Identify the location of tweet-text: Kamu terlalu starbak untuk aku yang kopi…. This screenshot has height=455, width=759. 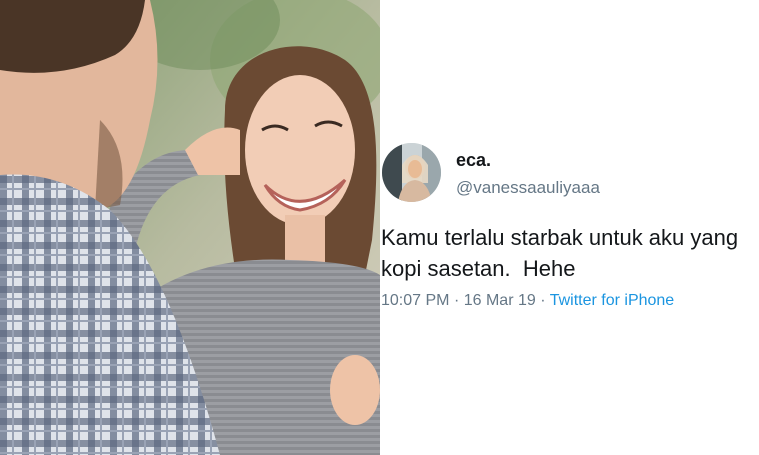
(570, 253).